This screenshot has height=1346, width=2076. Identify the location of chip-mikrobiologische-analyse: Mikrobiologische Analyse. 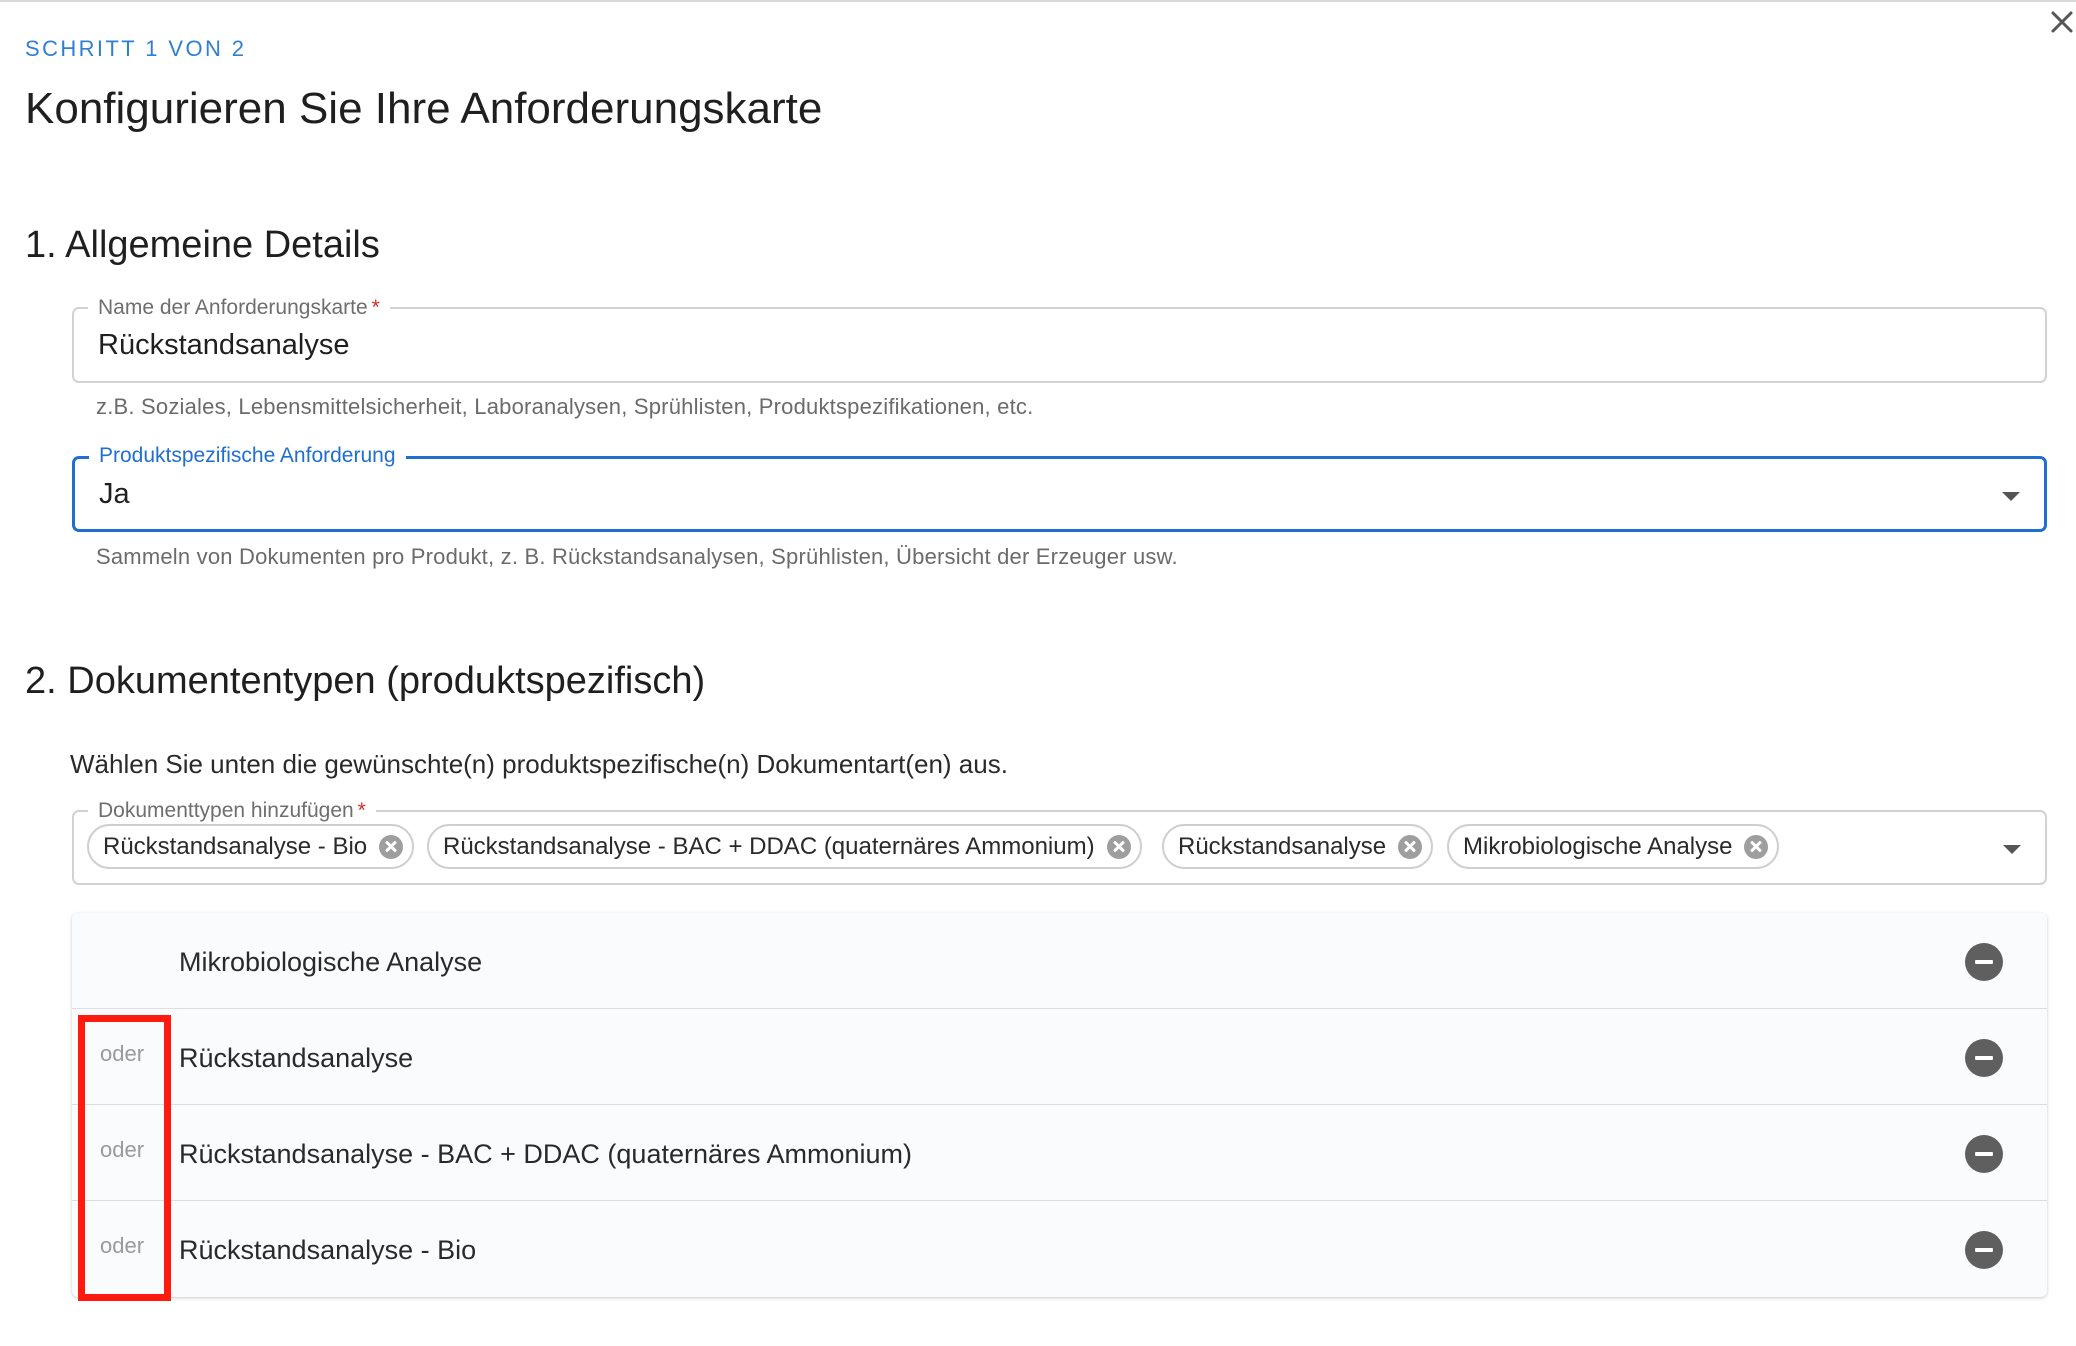
(1613, 846).